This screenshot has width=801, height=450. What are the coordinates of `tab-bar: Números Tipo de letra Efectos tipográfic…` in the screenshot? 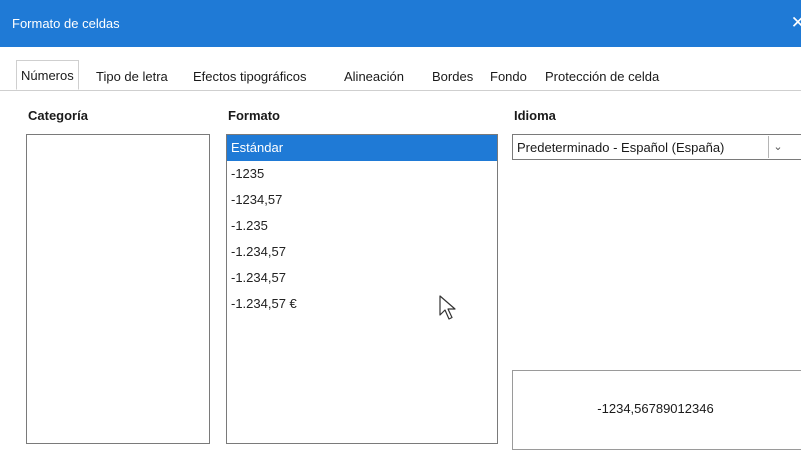 It's located at (400, 75).